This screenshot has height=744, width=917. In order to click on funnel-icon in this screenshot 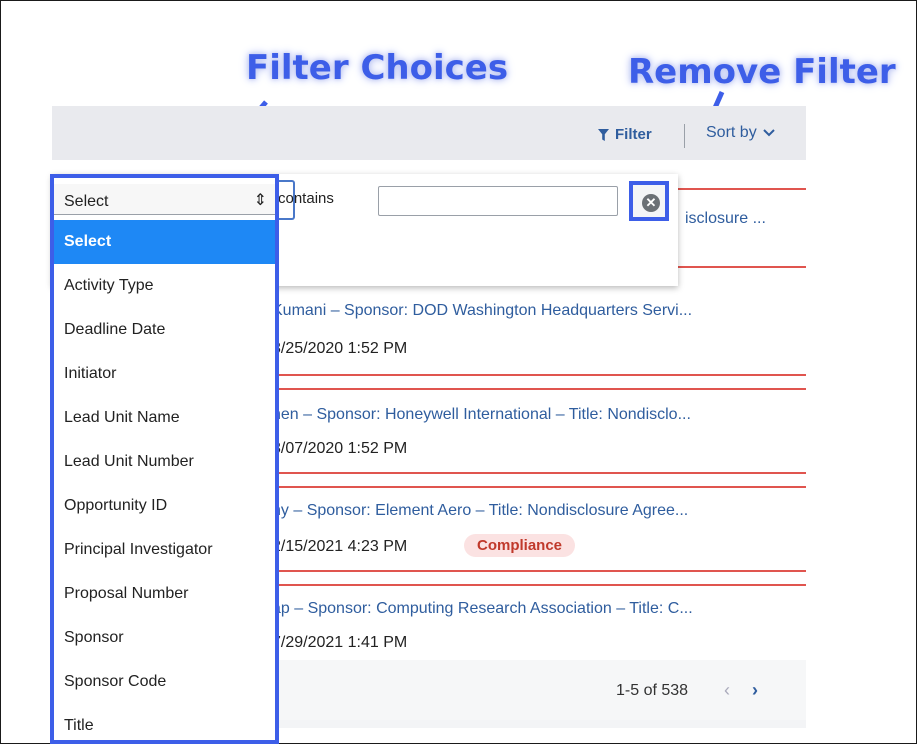, I will do `click(603, 134)`.